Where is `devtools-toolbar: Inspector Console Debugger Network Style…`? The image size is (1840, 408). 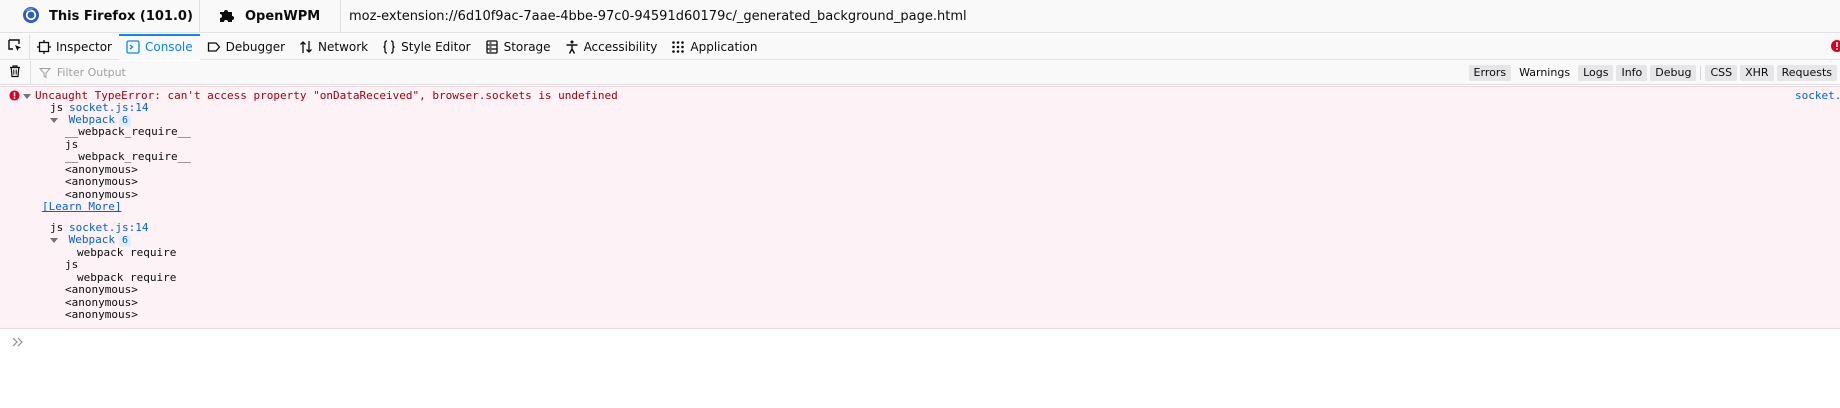
devtools-toolbar: Inspector Console Debugger Network Style… is located at coordinates (920, 47).